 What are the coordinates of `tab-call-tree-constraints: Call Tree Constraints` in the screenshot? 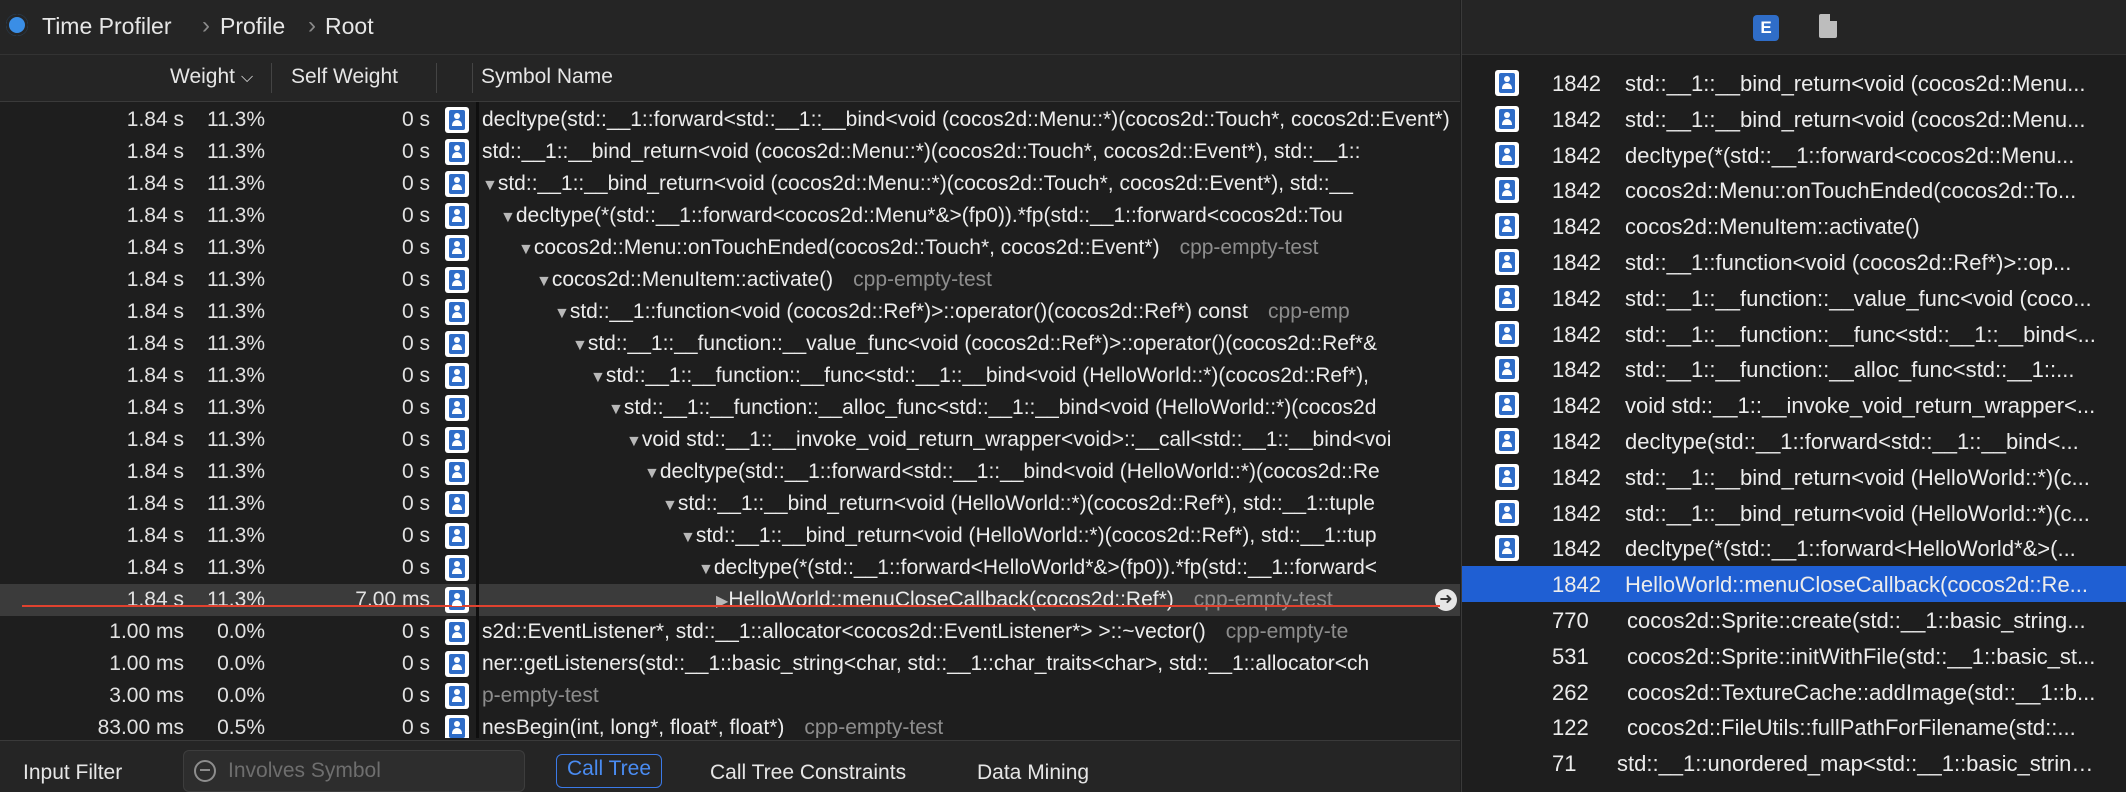 It's located at (808, 773).